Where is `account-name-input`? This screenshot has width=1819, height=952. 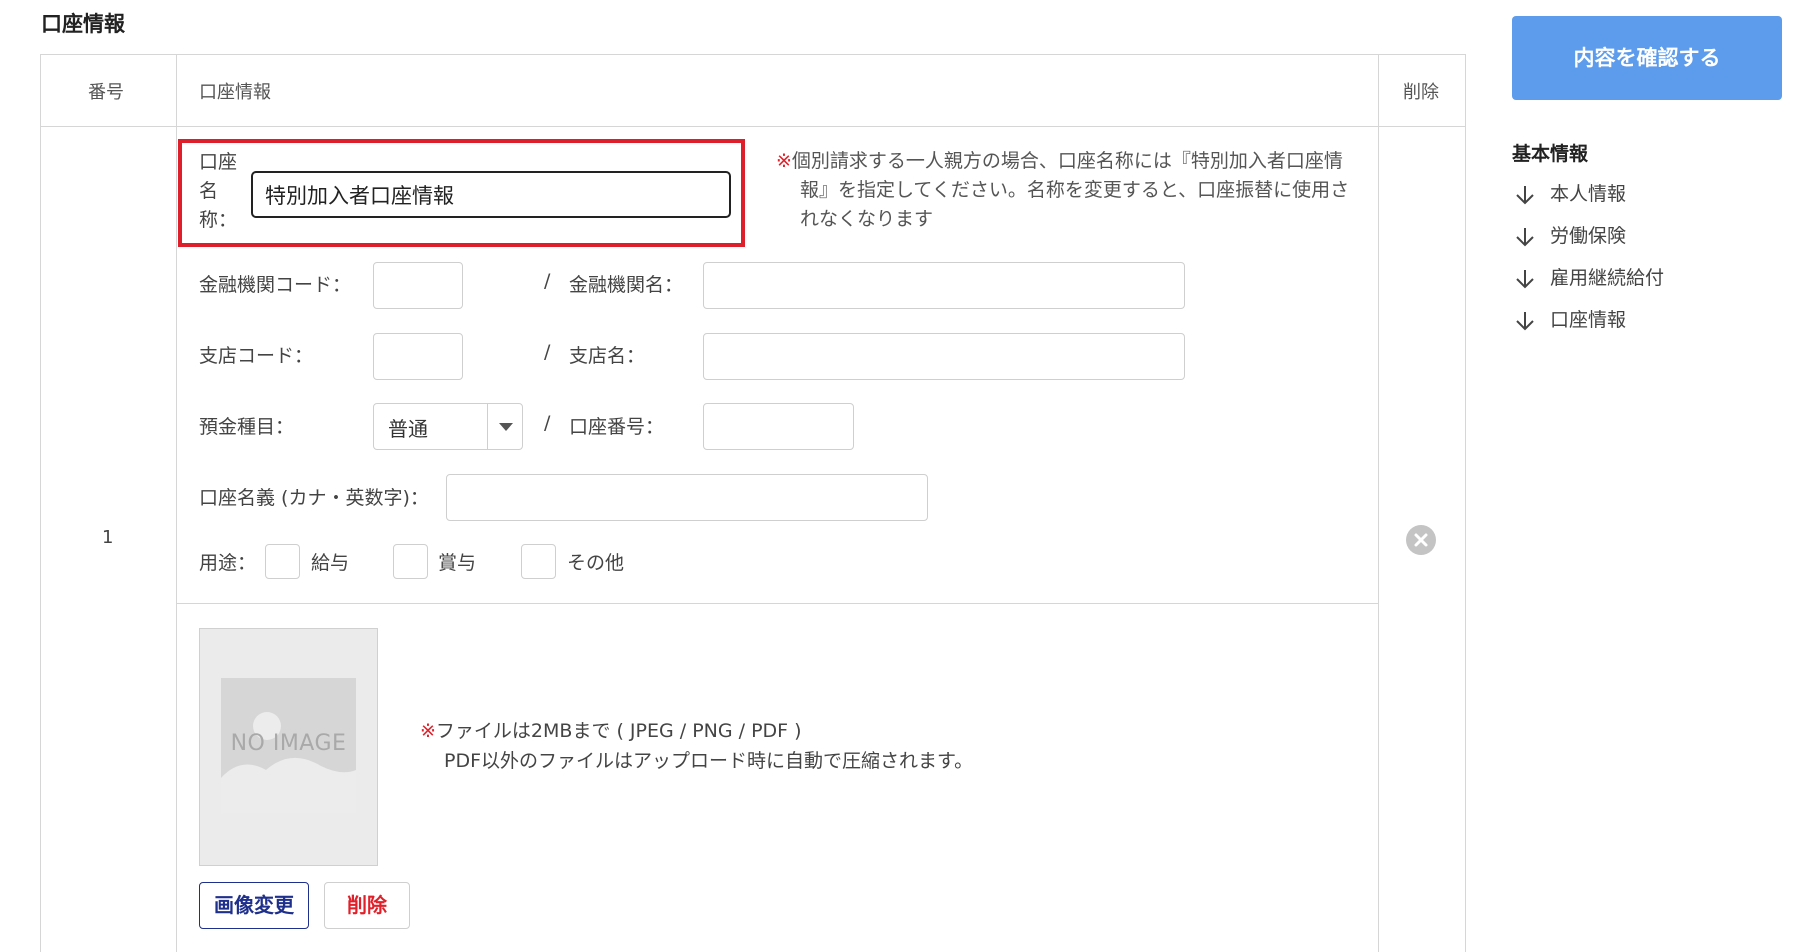 account-name-input is located at coordinates (491, 194).